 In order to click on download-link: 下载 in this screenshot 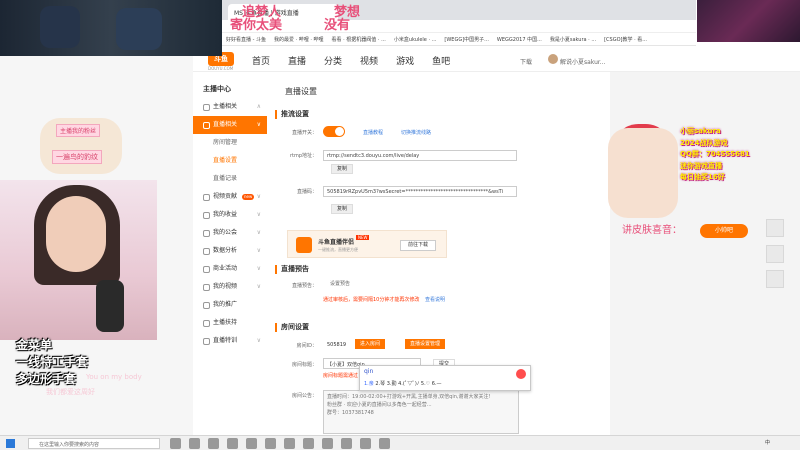, I will do `click(526, 61)`.